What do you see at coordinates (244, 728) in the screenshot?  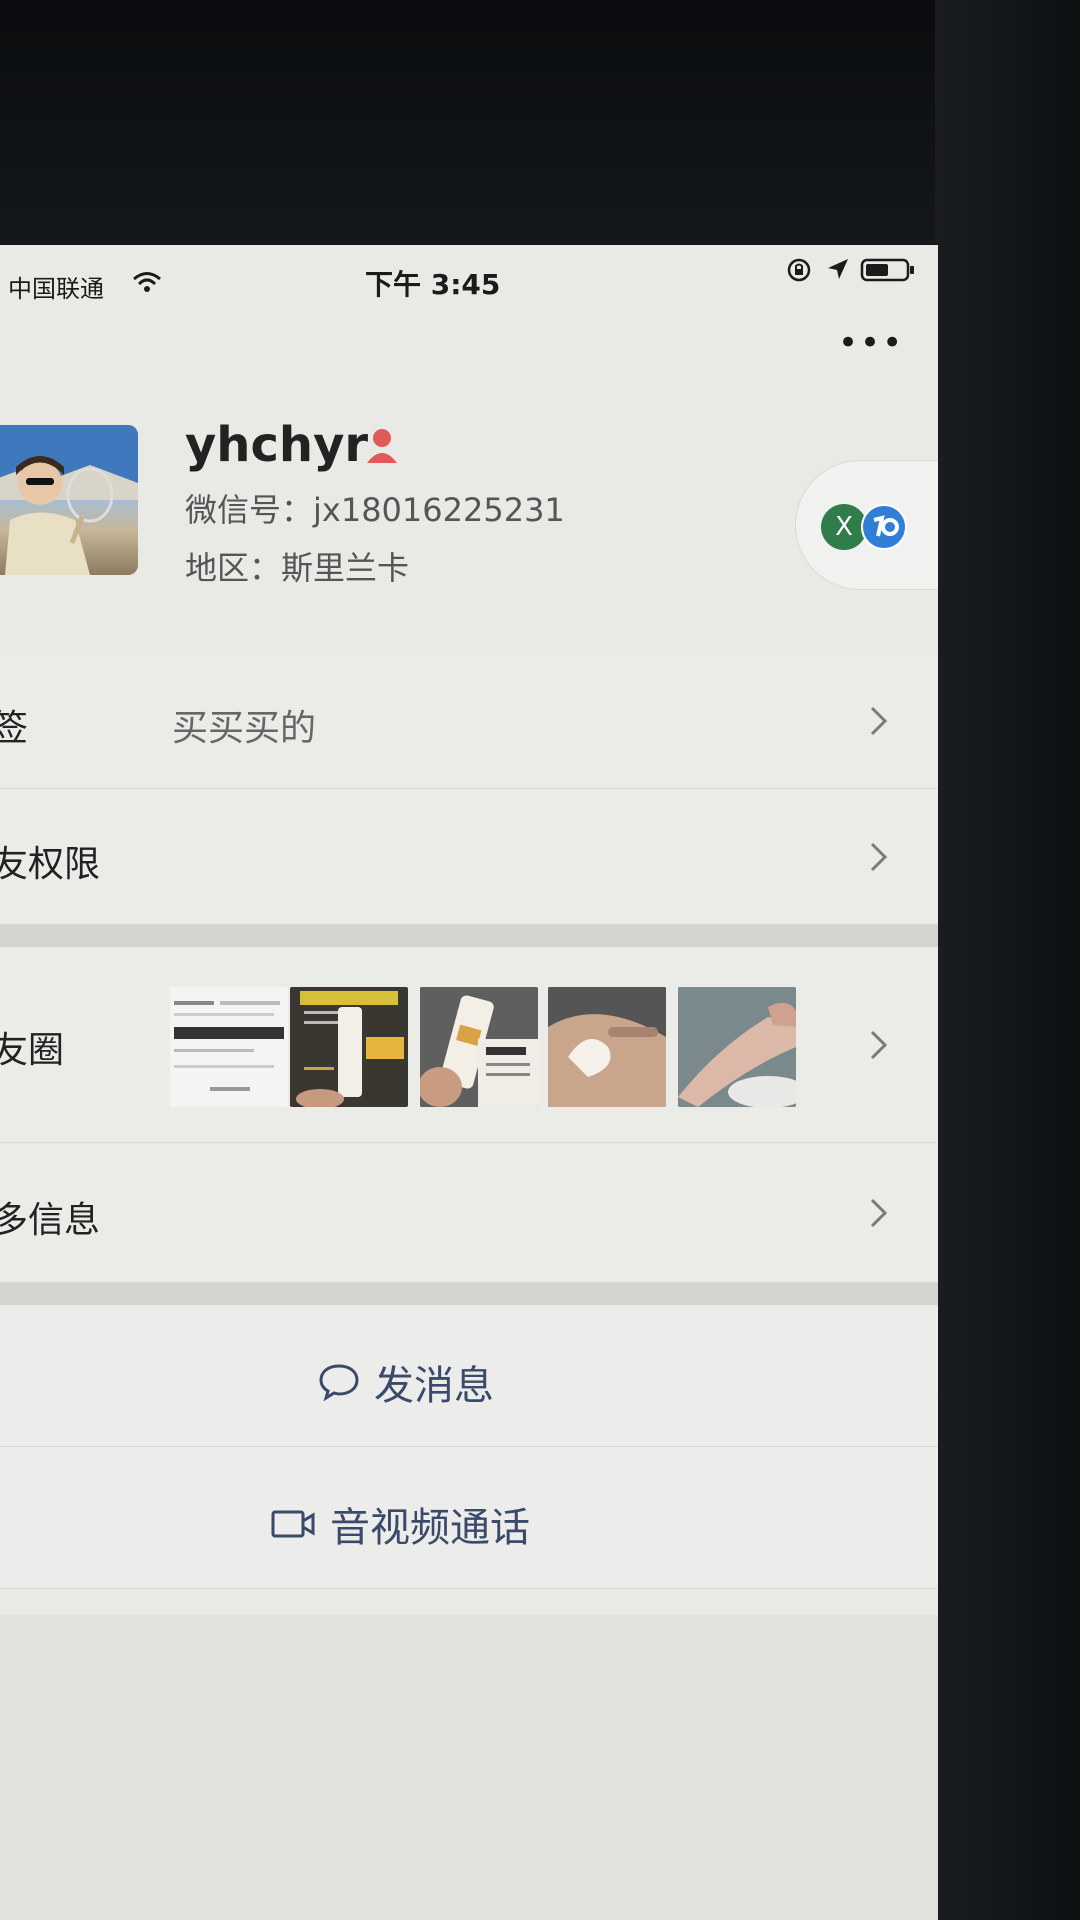 I see `tag-row-value: 买买买的` at bounding box center [244, 728].